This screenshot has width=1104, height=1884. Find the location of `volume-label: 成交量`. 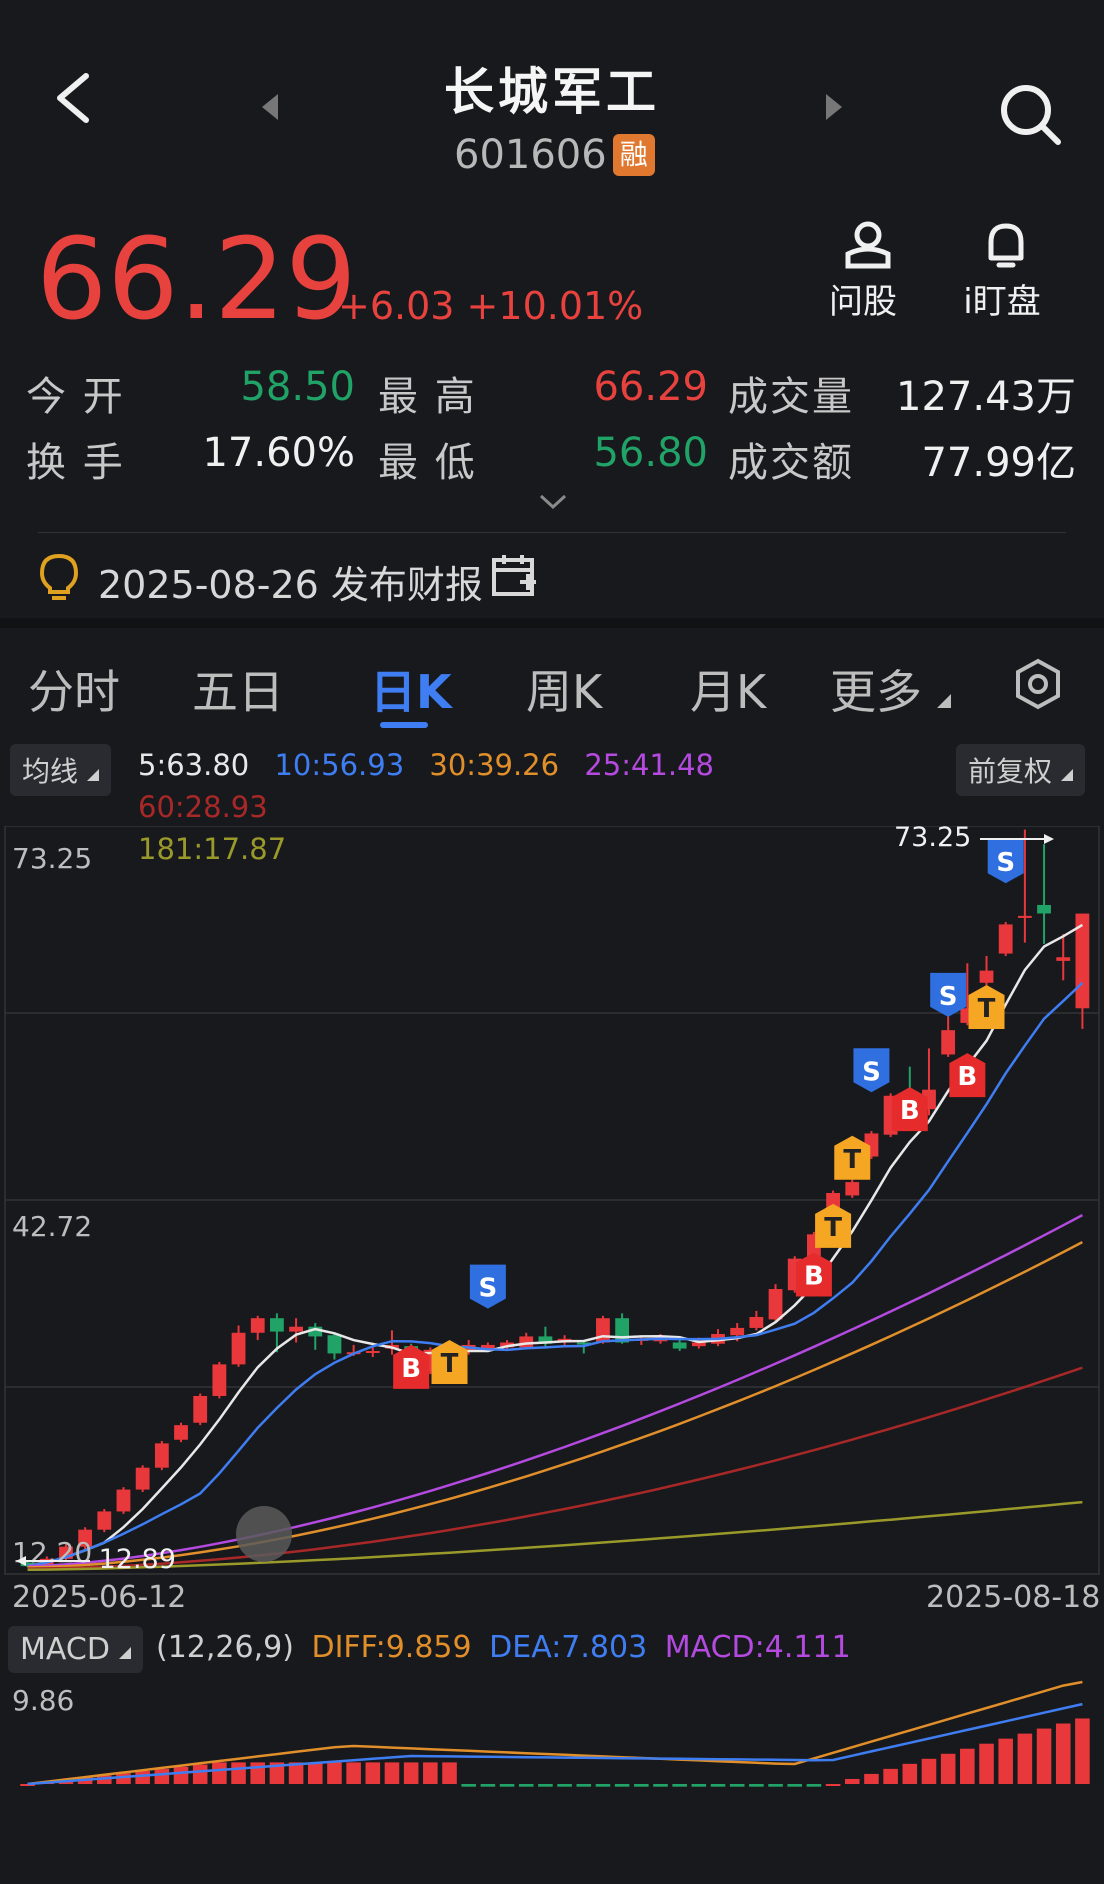

volume-label: 成交量 is located at coordinates (791, 397).